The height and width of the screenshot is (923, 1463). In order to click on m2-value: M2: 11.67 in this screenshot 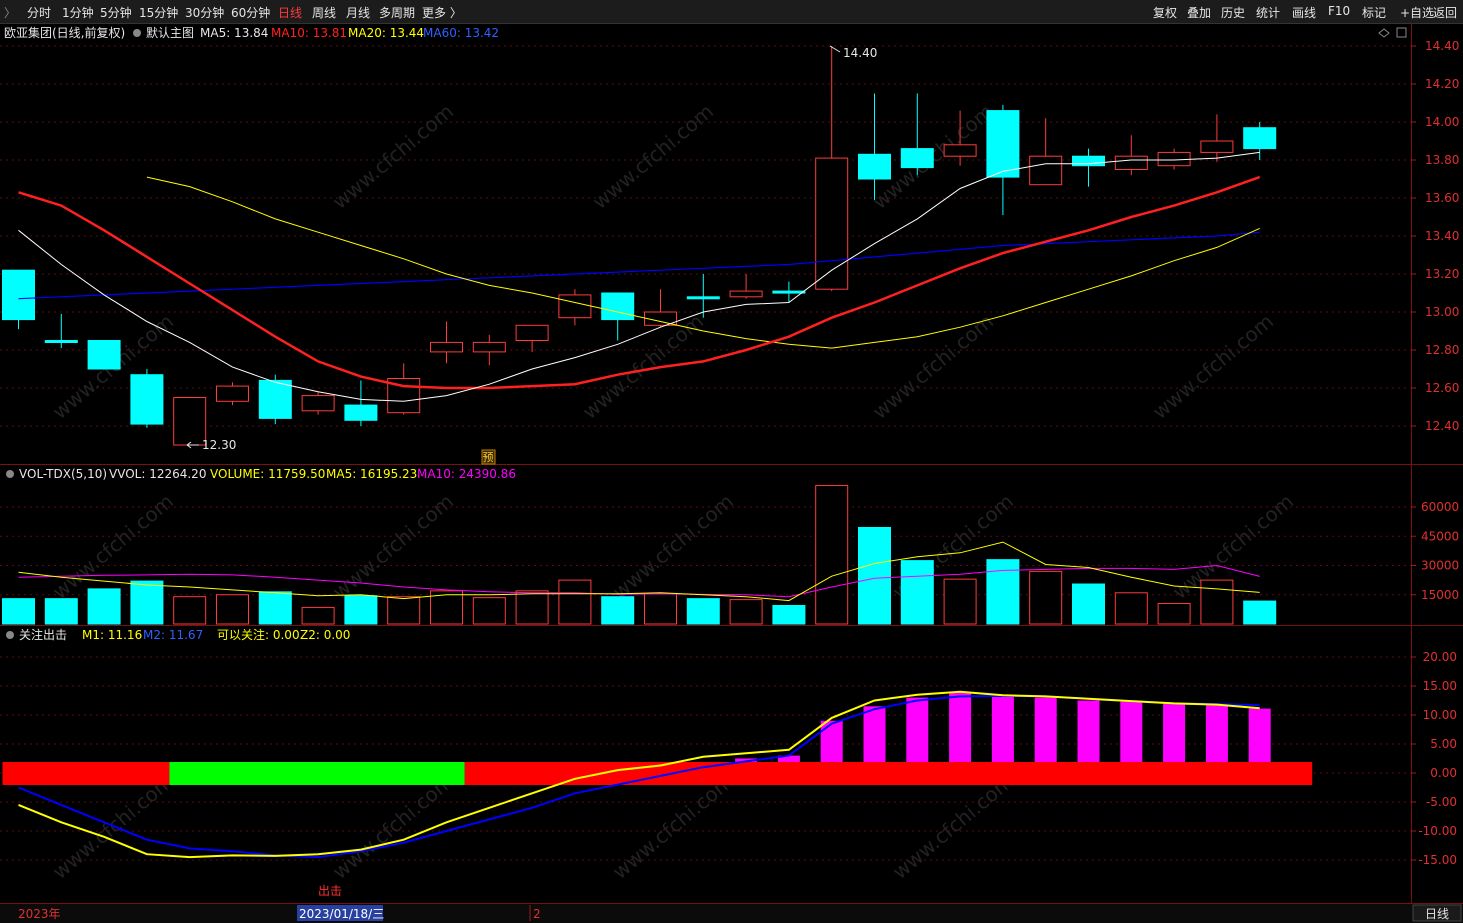, I will do `click(173, 635)`.